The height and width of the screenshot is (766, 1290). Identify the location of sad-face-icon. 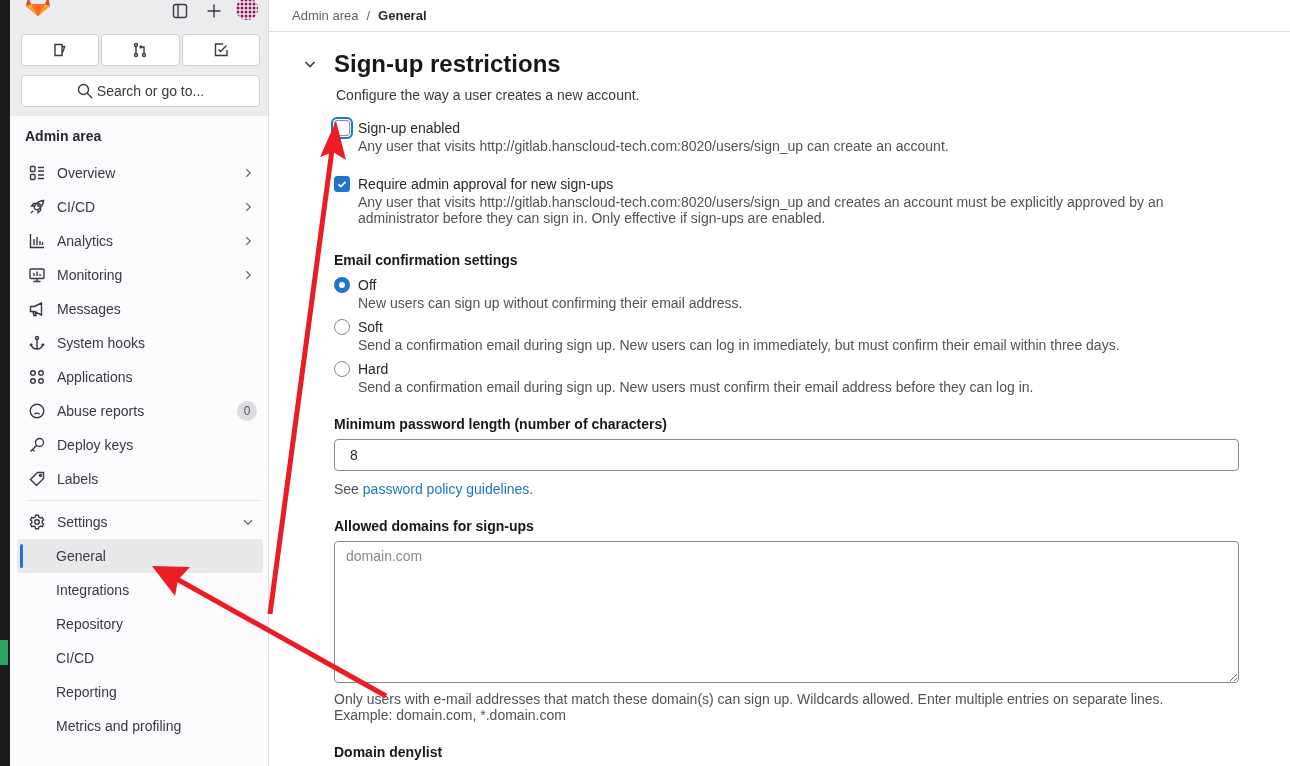
(37, 411).